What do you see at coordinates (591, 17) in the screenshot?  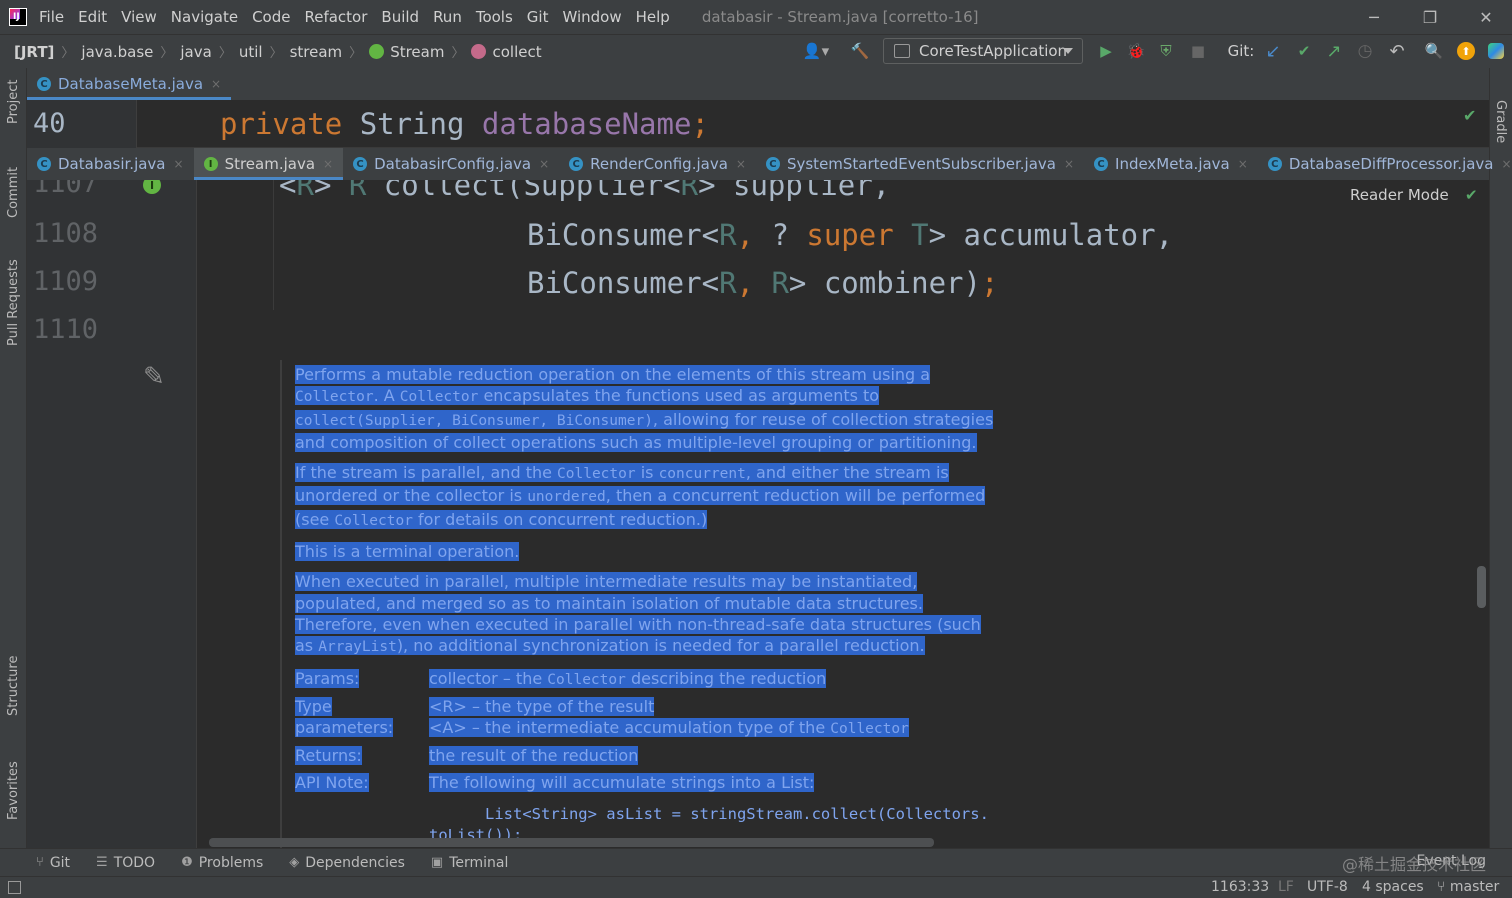 I see `menu-window: Window` at bounding box center [591, 17].